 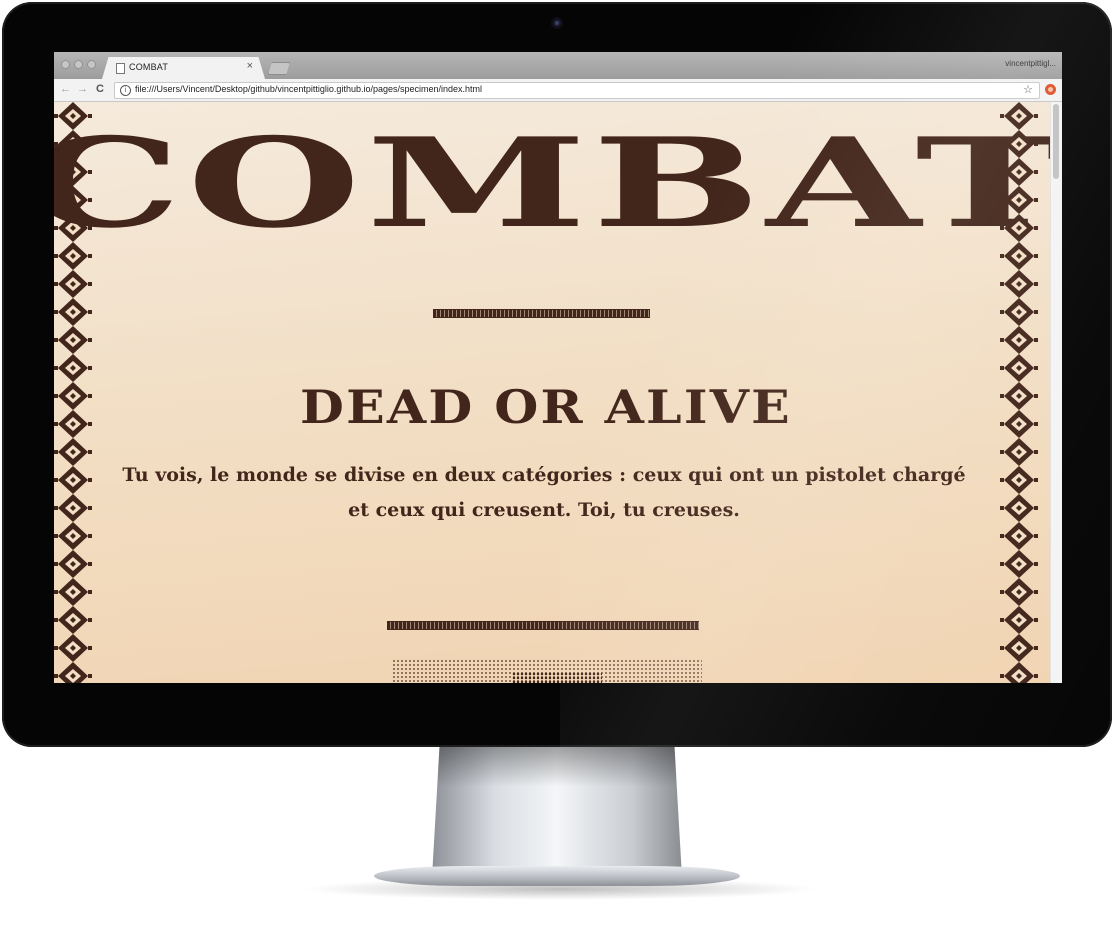 What do you see at coordinates (65, 64) in the screenshot?
I see `window-close-dot` at bounding box center [65, 64].